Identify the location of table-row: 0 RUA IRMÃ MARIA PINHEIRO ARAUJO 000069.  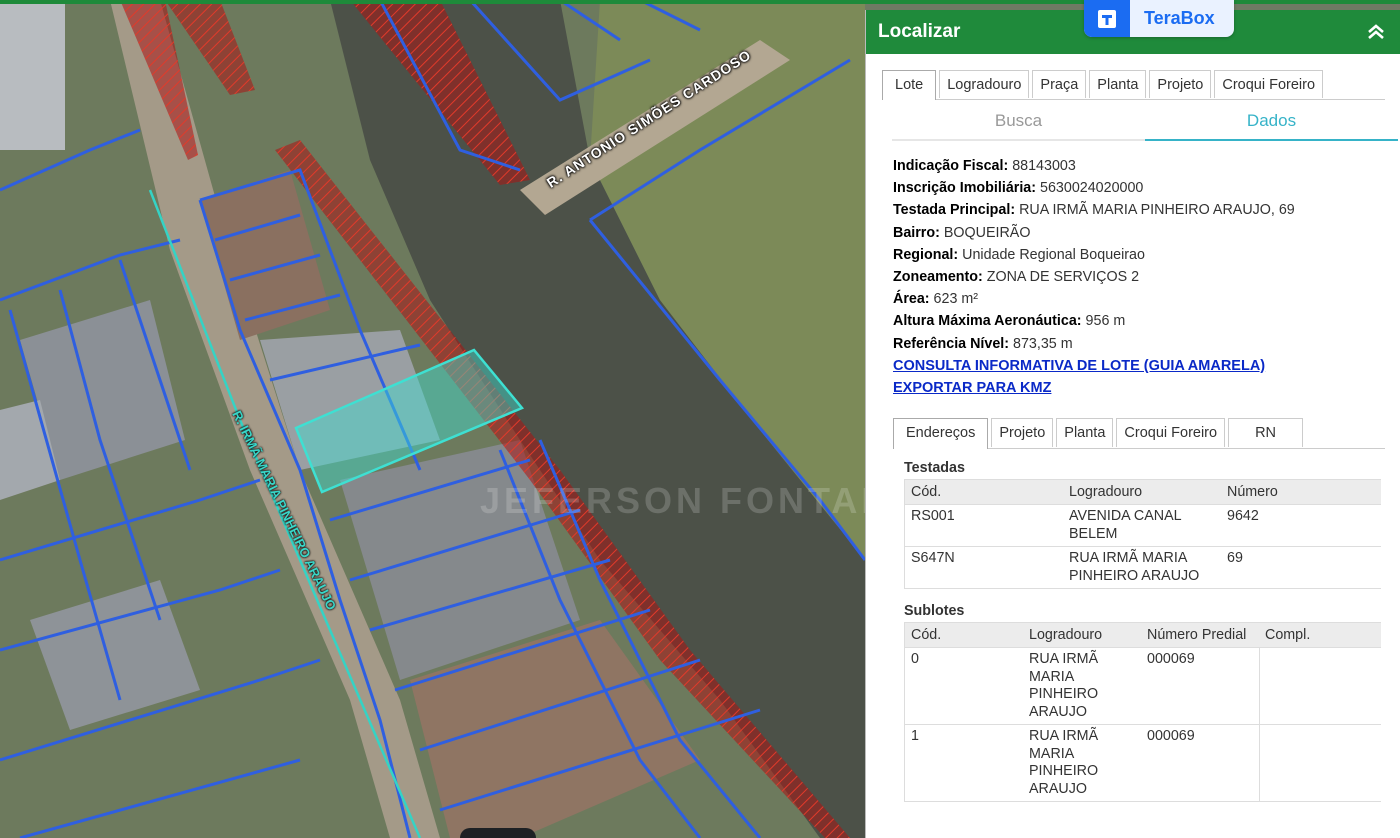
(1143, 686).